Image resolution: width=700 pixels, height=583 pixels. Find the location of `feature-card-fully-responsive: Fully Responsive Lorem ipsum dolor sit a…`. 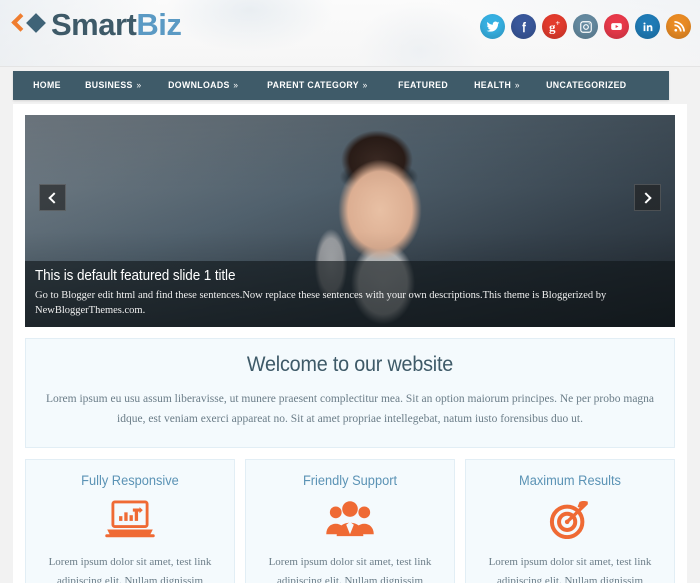

feature-card-fully-responsive: Fully Responsive Lorem ipsum dolor sit a… is located at coordinates (130, 521).